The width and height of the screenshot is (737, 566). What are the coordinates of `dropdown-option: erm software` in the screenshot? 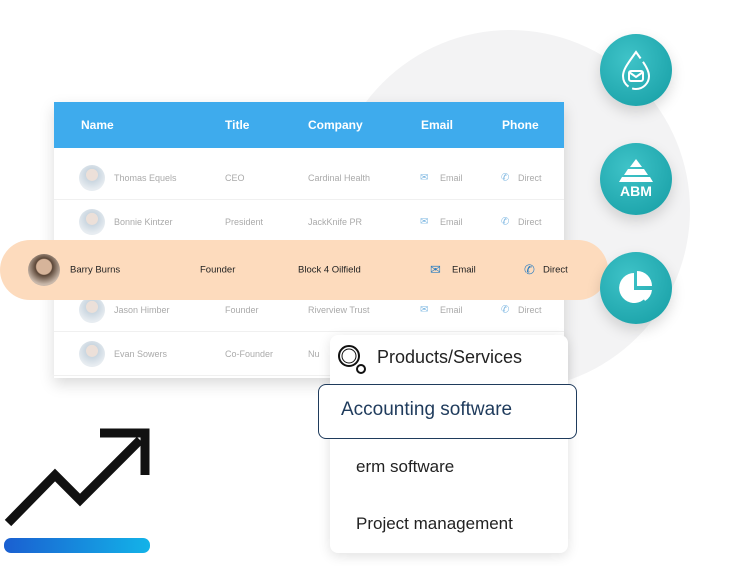 It's located at (405, 467).